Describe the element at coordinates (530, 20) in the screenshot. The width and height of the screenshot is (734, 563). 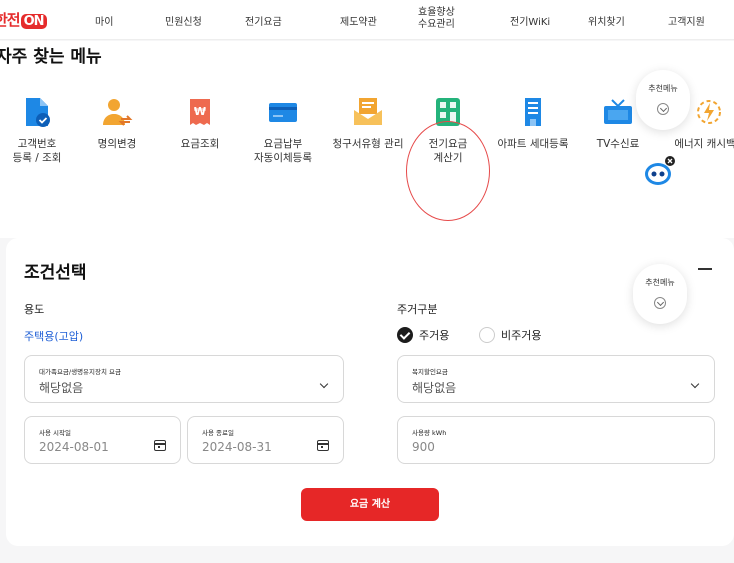
I see `nav-wiki: 전기WiKi` at that location.